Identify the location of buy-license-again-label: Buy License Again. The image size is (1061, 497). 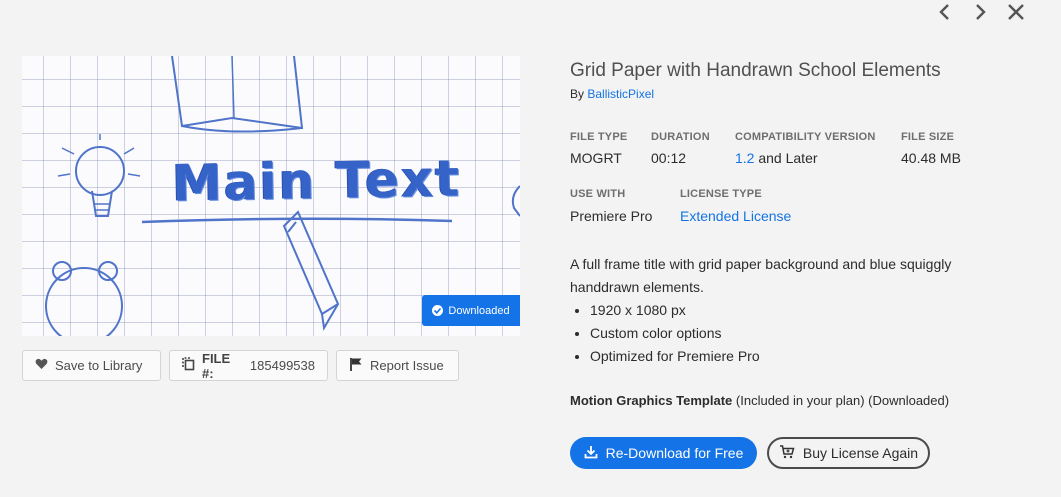
(860, 453).